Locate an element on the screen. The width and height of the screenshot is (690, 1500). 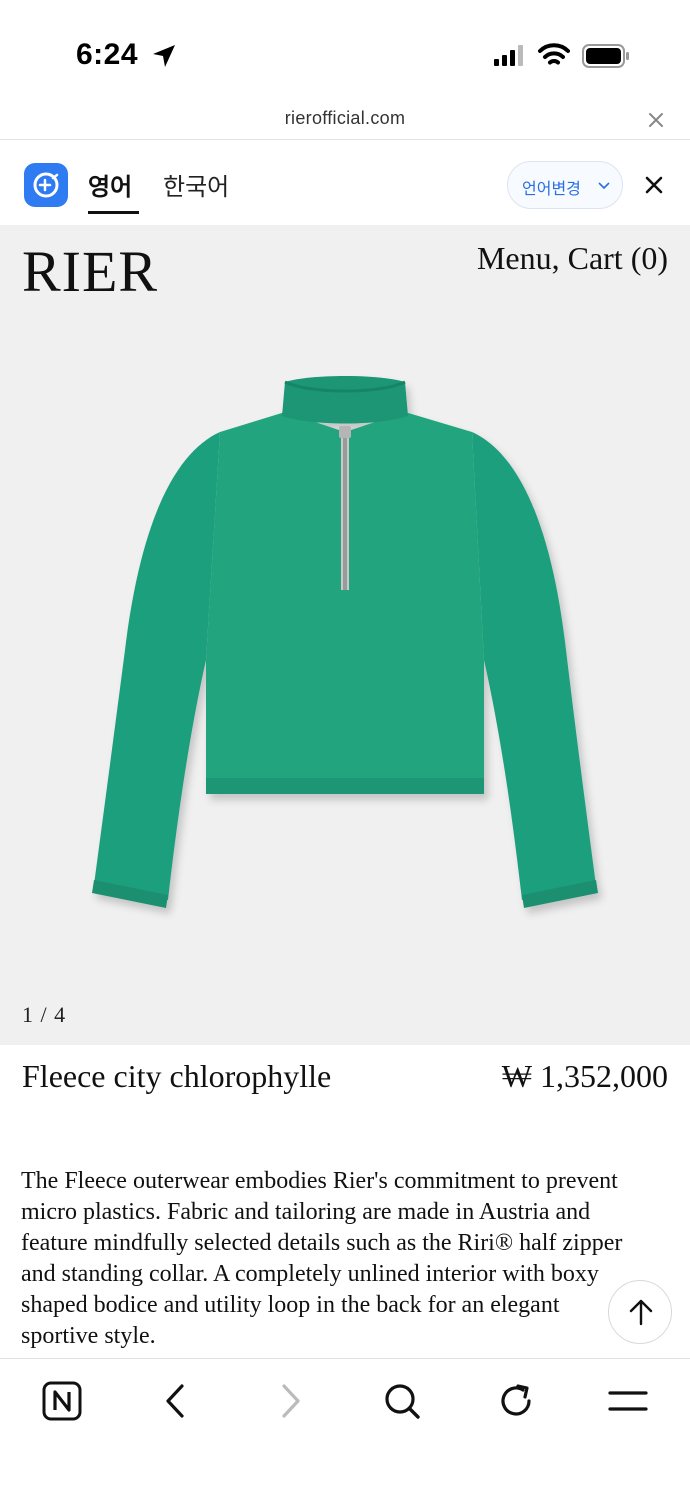
change-language-label: 언어변경 is located at coordinates (551, 188).